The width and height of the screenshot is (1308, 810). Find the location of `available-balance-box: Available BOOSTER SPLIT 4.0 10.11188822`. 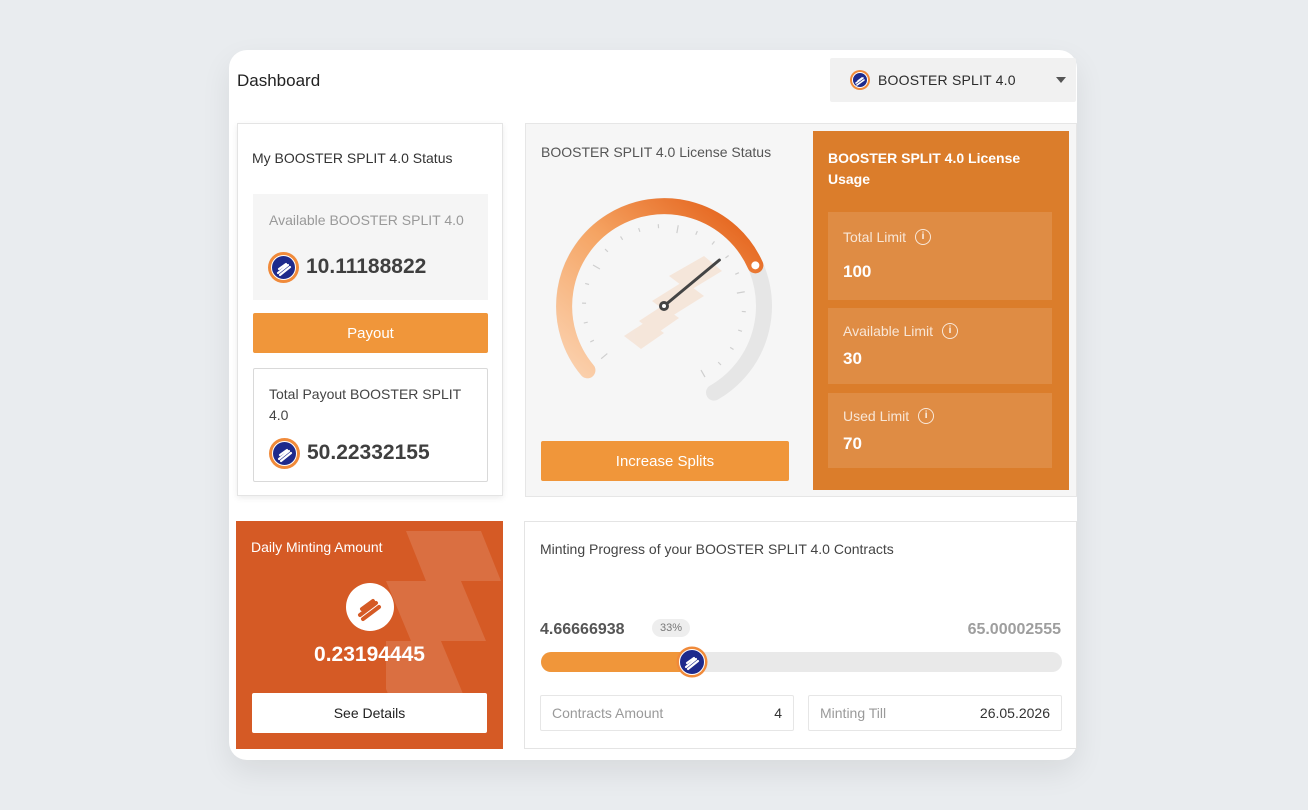

available-balance-box: Available BOOSTER SPLIT 4.0 10.11188822 is located at coordinates (370, 247).